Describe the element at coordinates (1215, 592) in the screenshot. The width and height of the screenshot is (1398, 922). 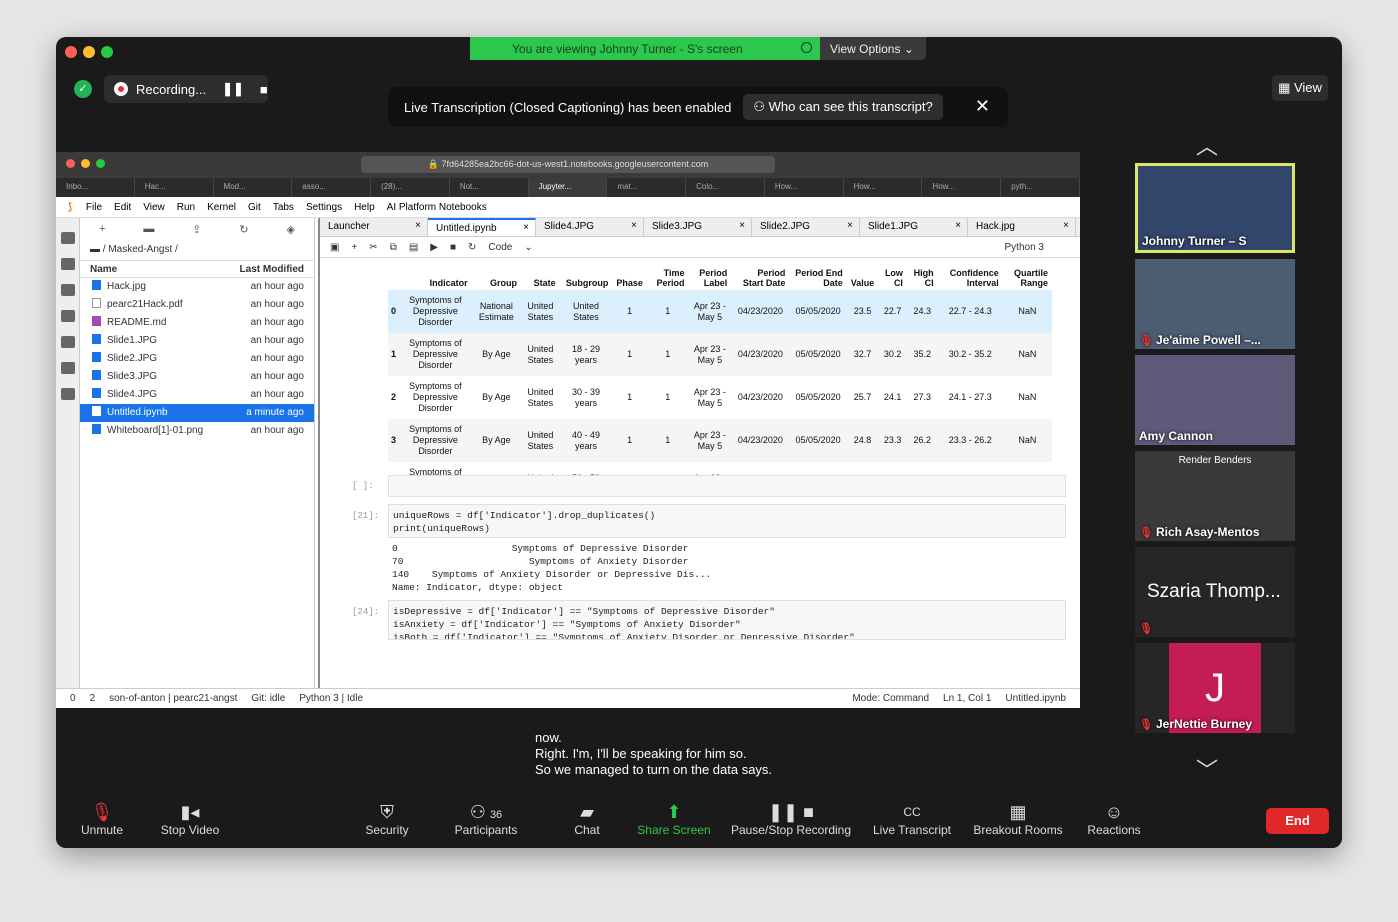
I see `participant-tile: Szaria Thomp... 🎙` at that location.